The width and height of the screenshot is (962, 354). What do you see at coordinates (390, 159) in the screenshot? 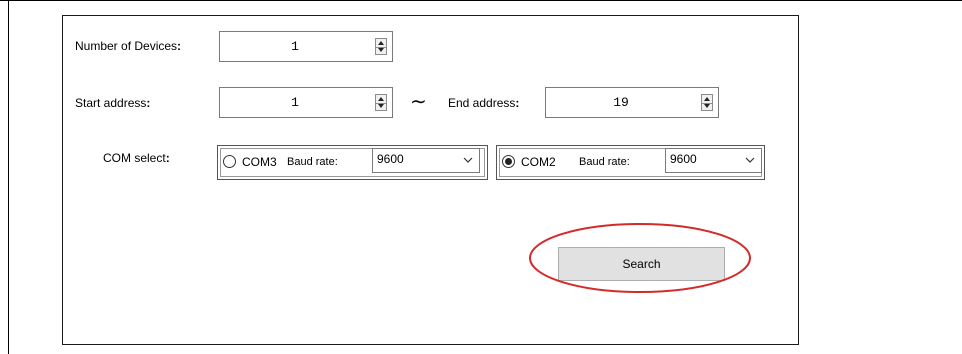
I see `com3-baud-value: 9600` at bounding box center [390, 159].